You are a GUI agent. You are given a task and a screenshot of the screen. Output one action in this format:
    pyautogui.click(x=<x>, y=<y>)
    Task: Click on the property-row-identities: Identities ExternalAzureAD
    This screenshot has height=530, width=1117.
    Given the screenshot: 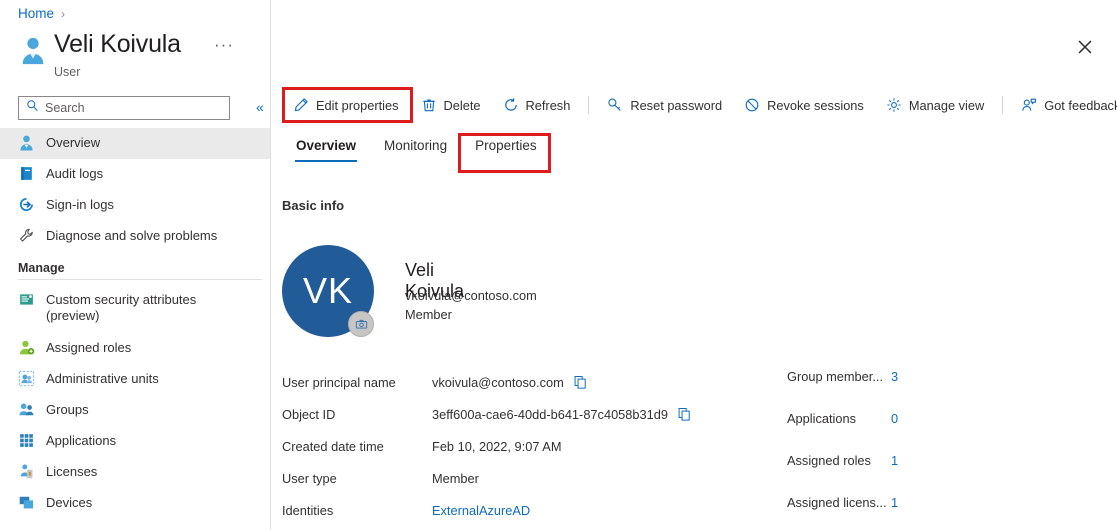 What is the action you would take?
    pyautogui.click(x=512, y=510)
    